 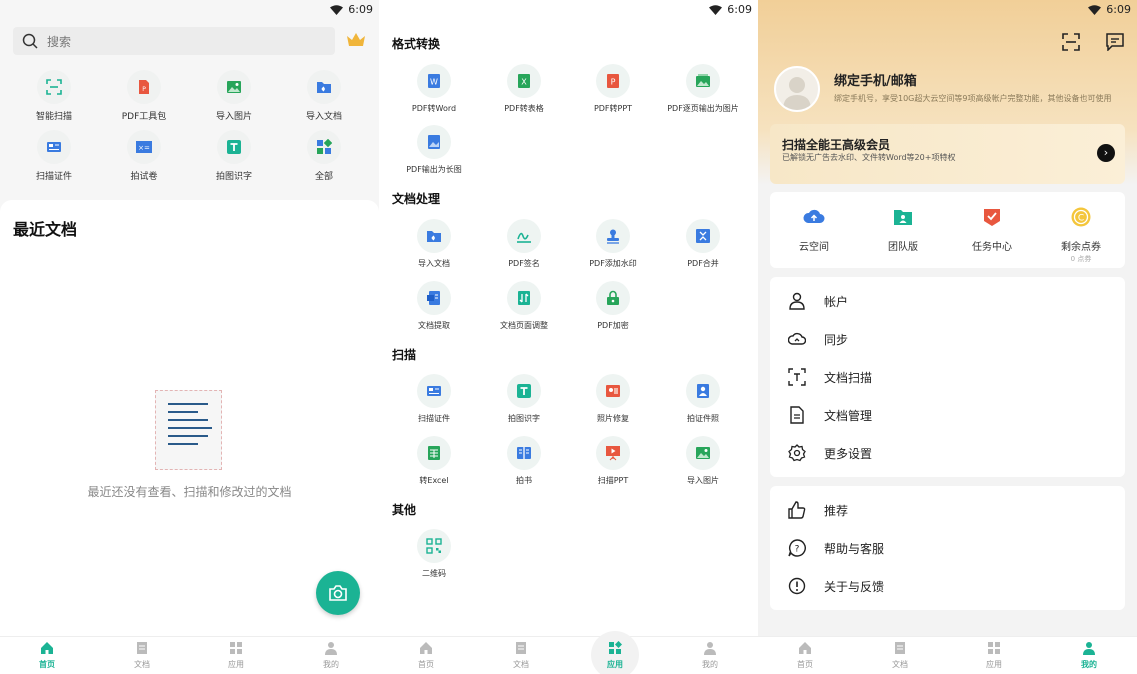 What do you see at coordinates (947, 453) in the screenshot?
I see `menu-more-settings: 更多设置` at bounding box center [947, 453].